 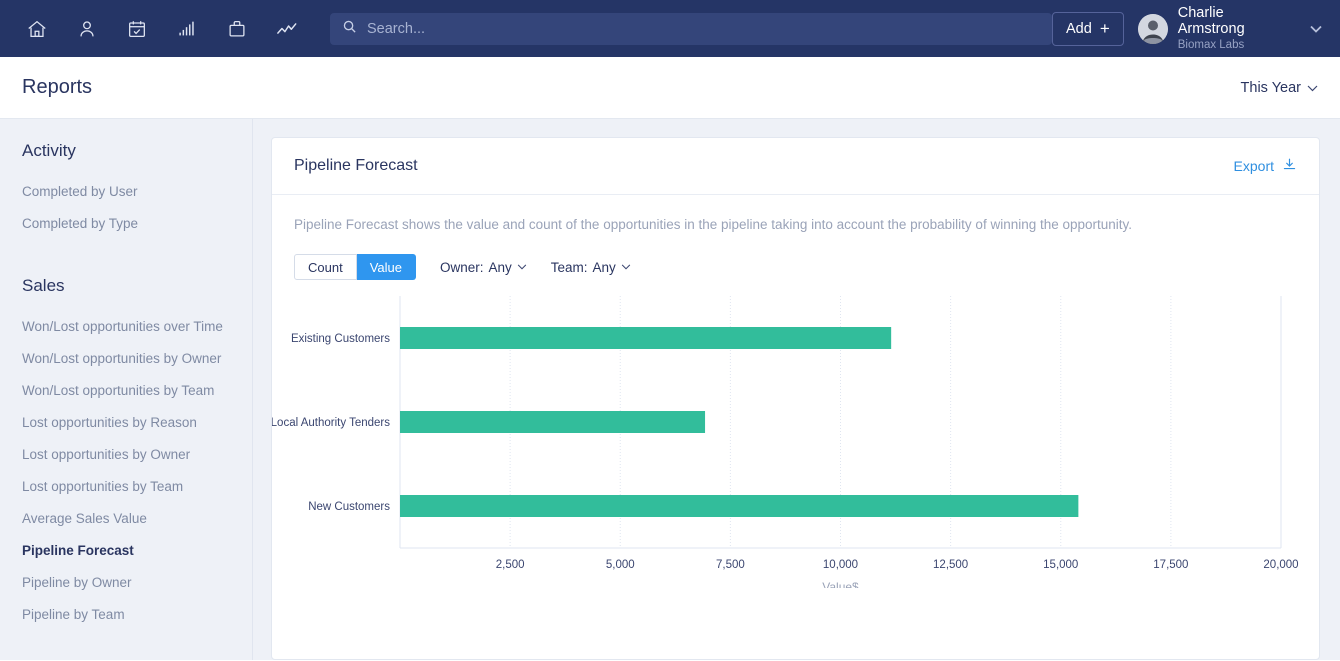 I want to click on team-filter: Team: Any, so click(x=591, y=267).